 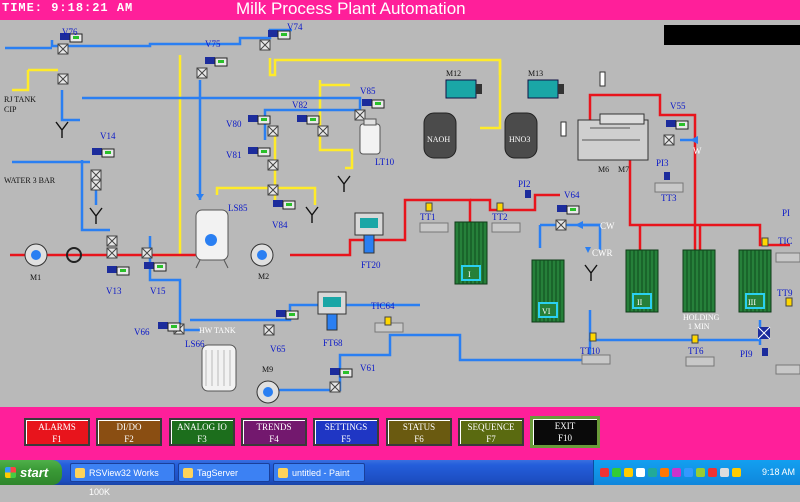 I want to click on time-value: 9:18:21 AM, so click(x=92, y=8).